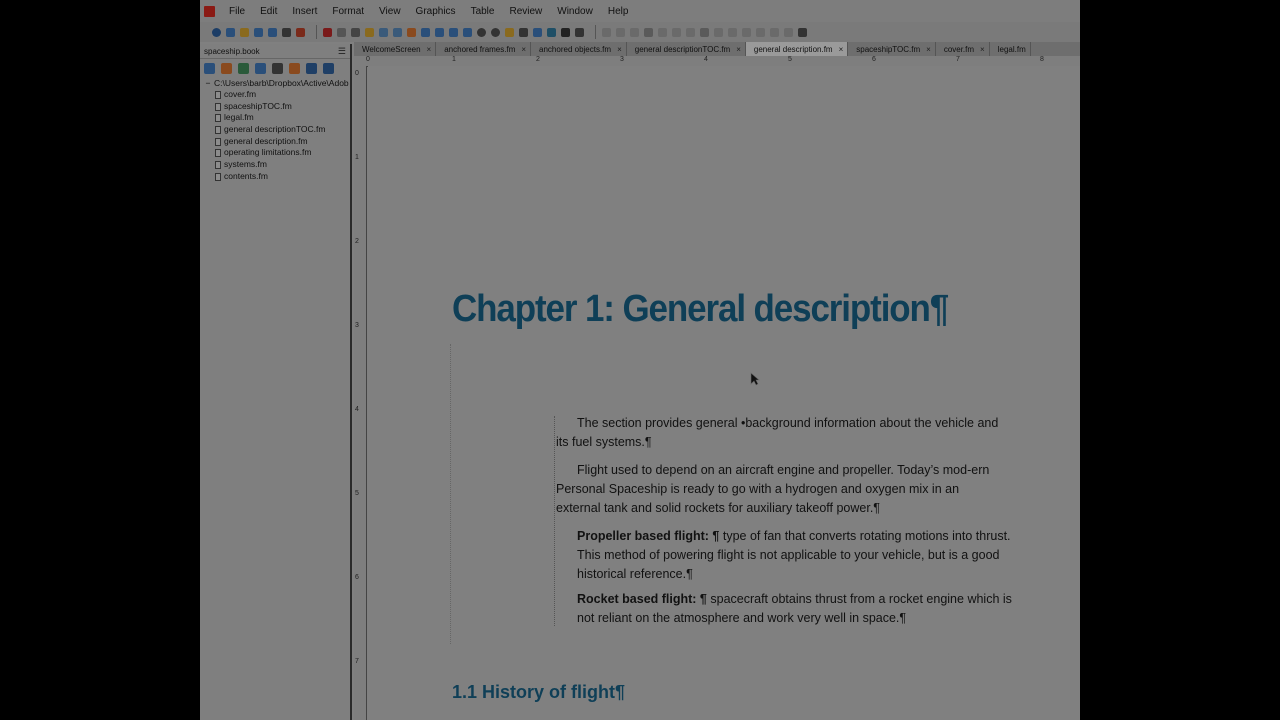  I want to click on book-file-item: general description.fm, so click(275, 142).